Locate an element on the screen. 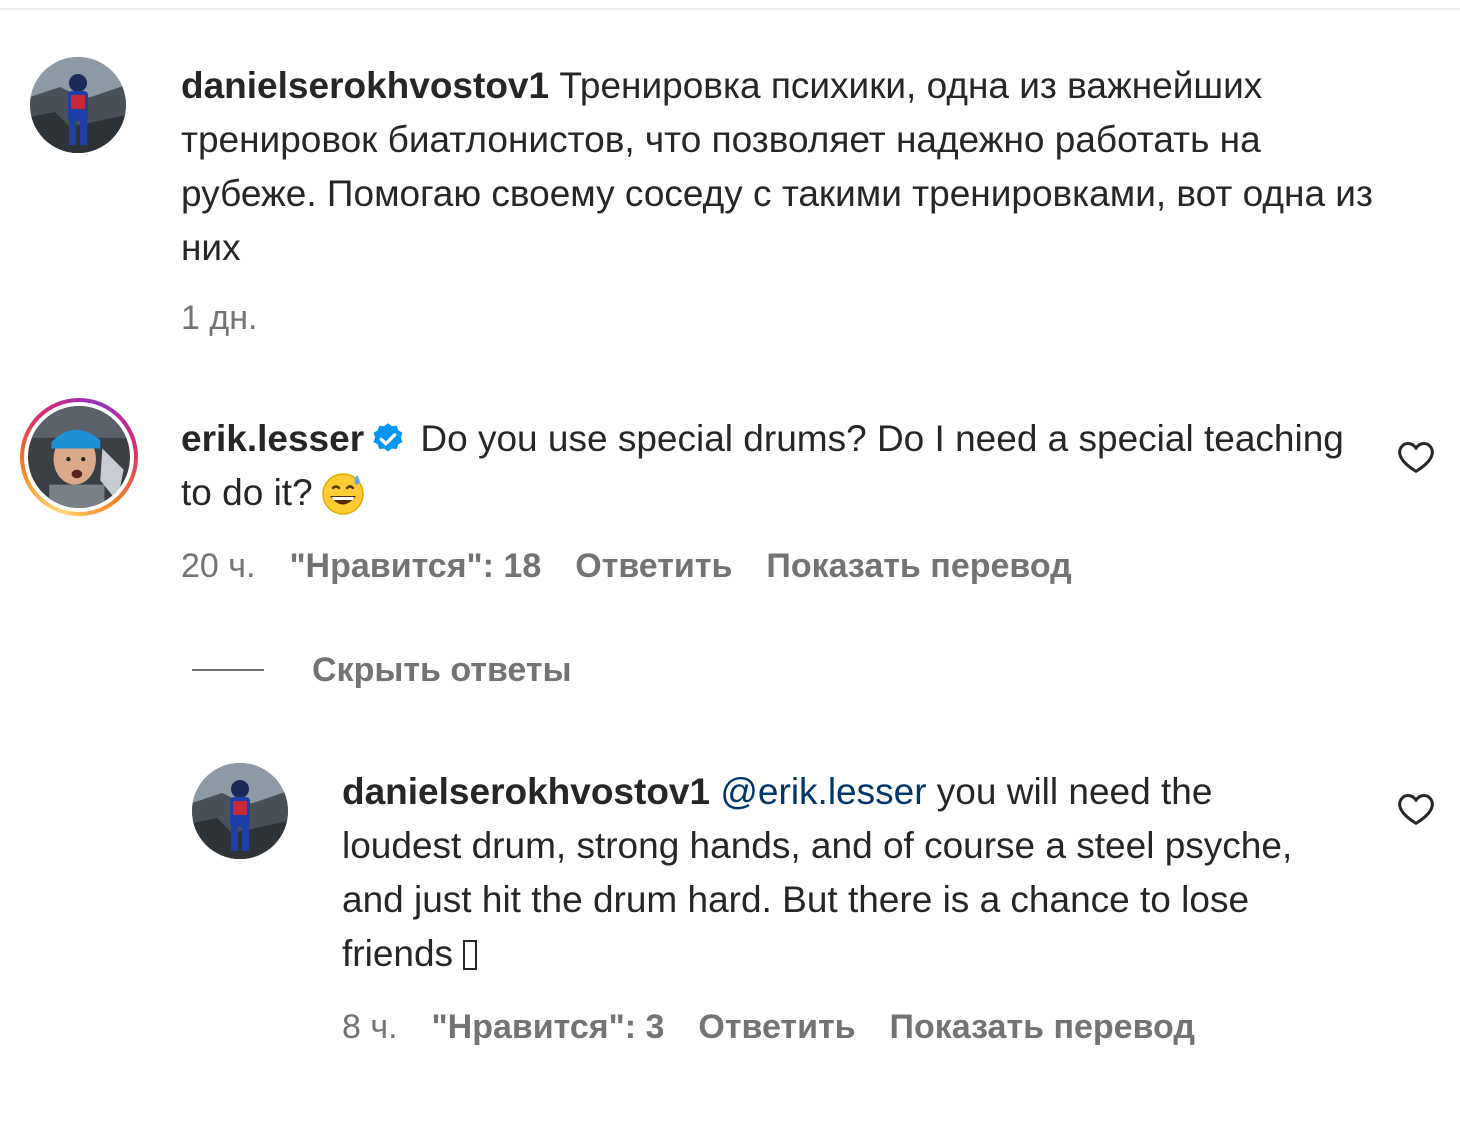 The height and width of the screenshot is (1122, 1460). comment-time: 20 ч. is located at coordinates (218, 566).